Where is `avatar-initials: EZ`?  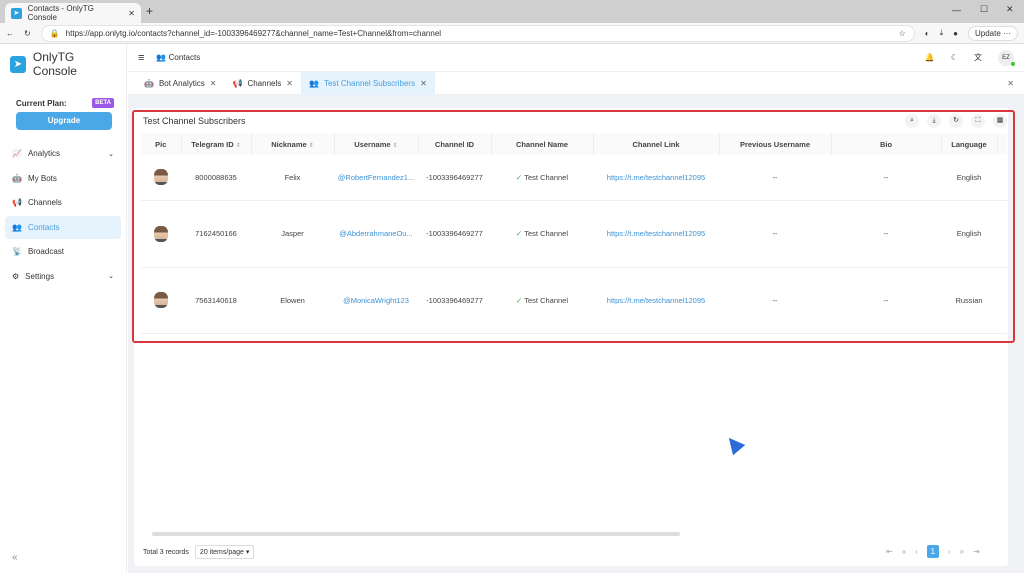 avatar-initials: EZ is located at coordinates (1006, 57).